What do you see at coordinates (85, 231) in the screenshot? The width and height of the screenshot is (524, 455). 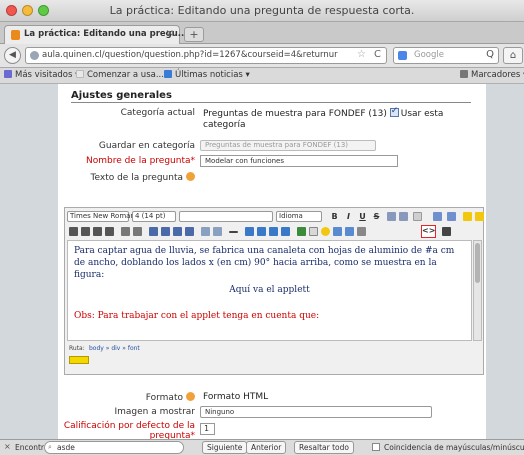 I see `align-center-icon` at bounding box center [85, 231].